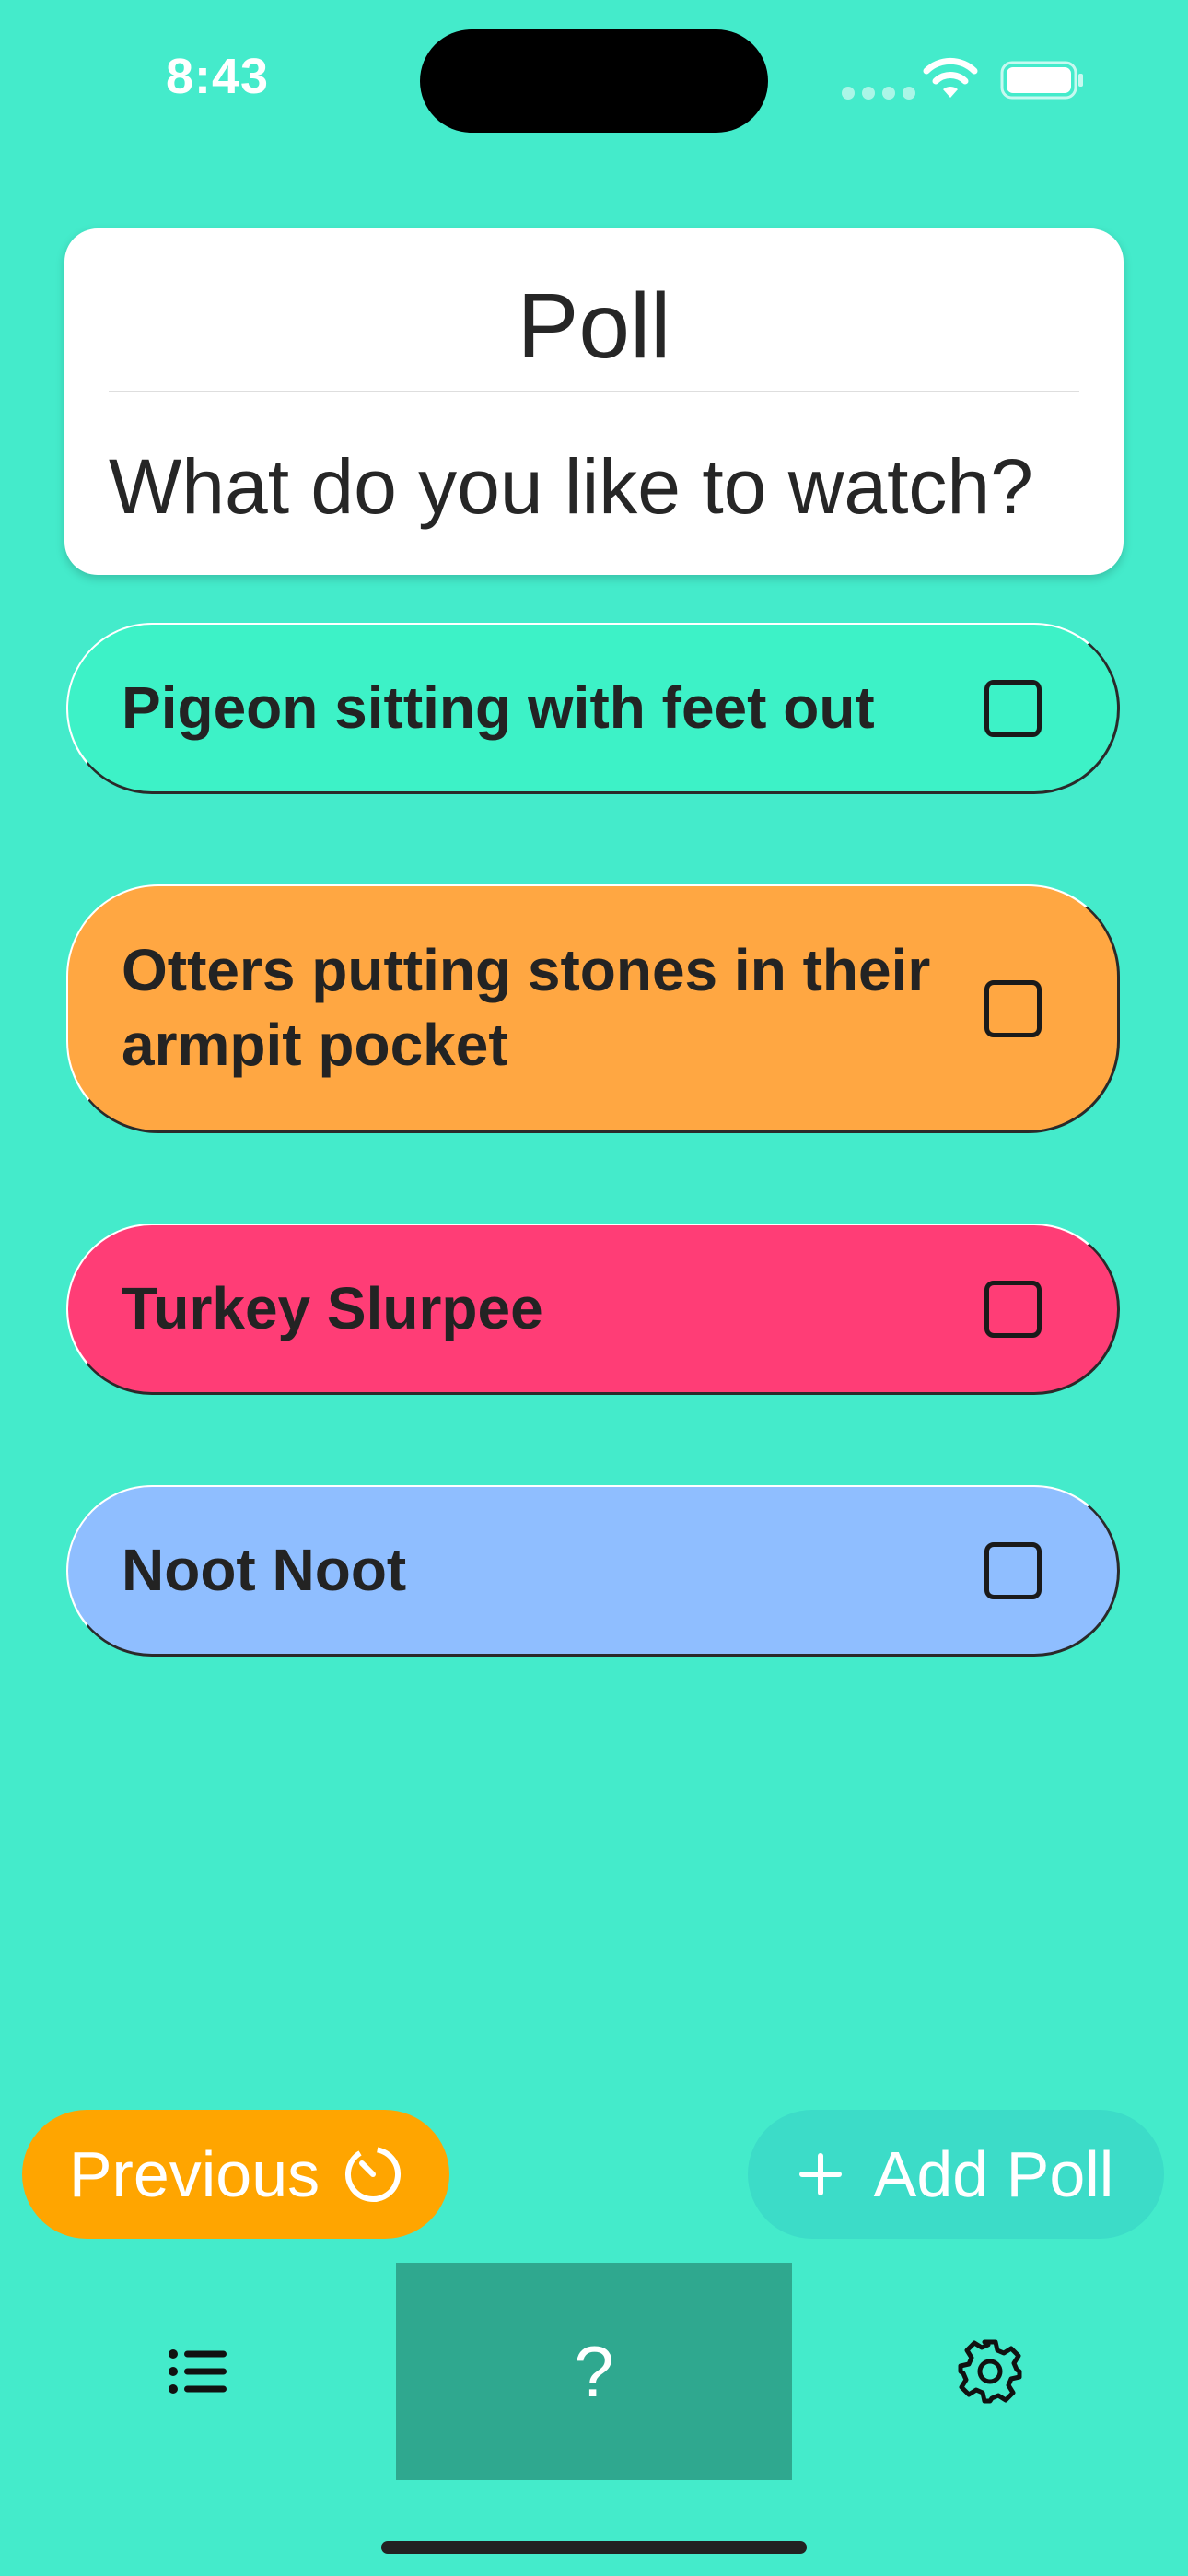 This screenshot has height=2576, width=1188. Describe the element at coordinates (820, 2174) in the screenshot. I see `plus-icon` at that location.